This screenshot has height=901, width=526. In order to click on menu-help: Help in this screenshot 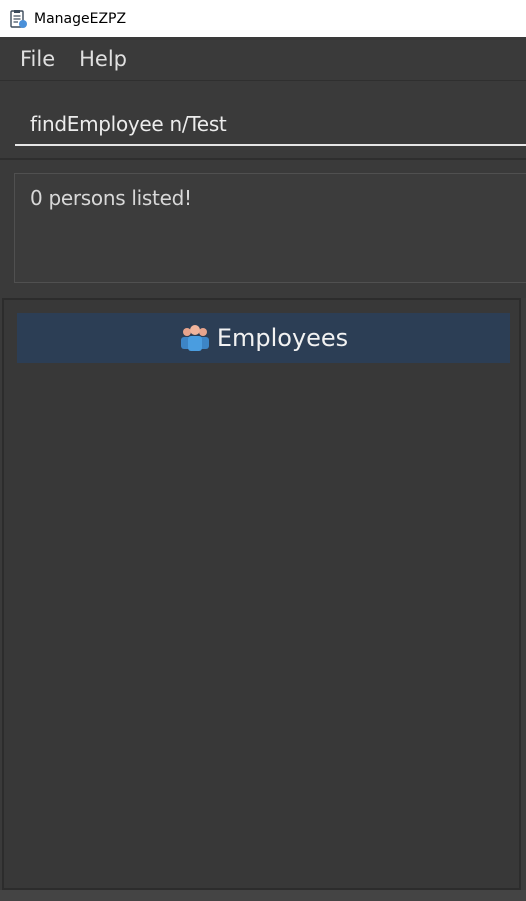, I will do `click(103, 59)`.